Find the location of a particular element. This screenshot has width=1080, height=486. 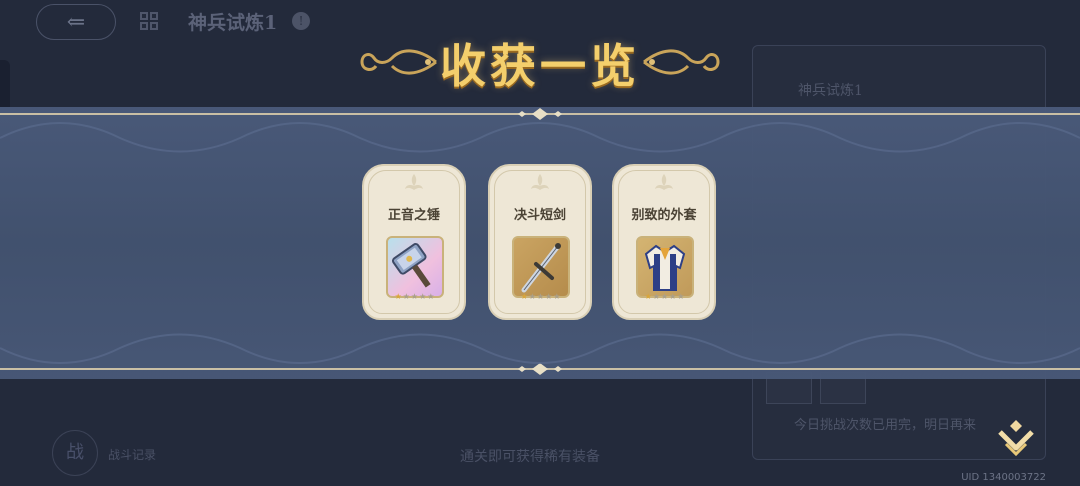

battle-record-emblem: 战 is located at coordinates (75, 453).